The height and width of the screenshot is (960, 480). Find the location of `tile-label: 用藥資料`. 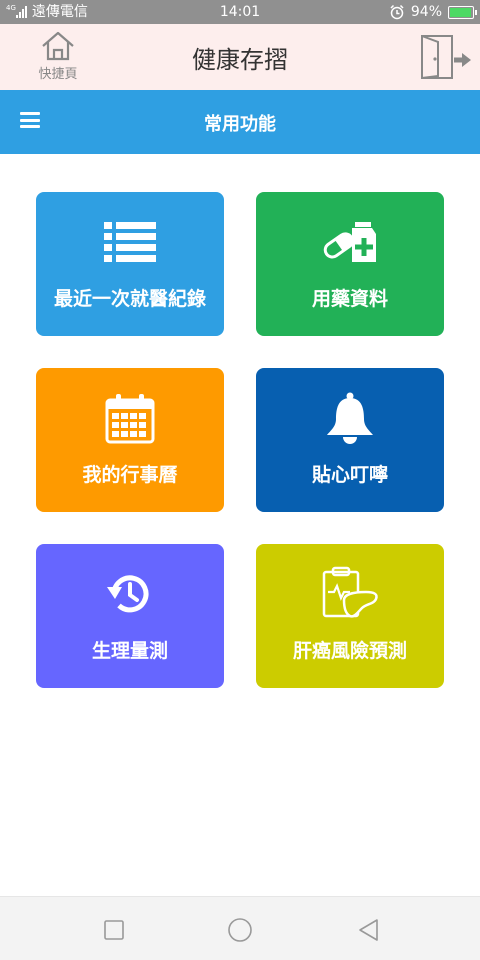

tile-label: 用藥資料 is located at coordinates (349, 299).